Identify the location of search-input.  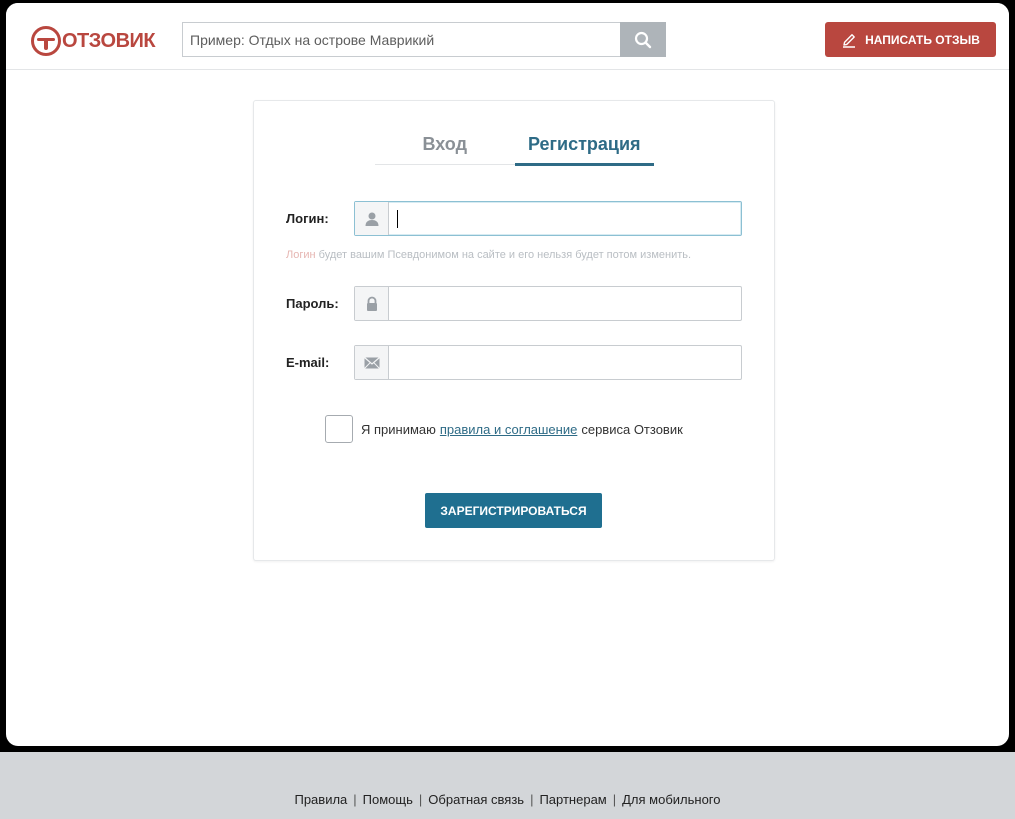
(401, 39).